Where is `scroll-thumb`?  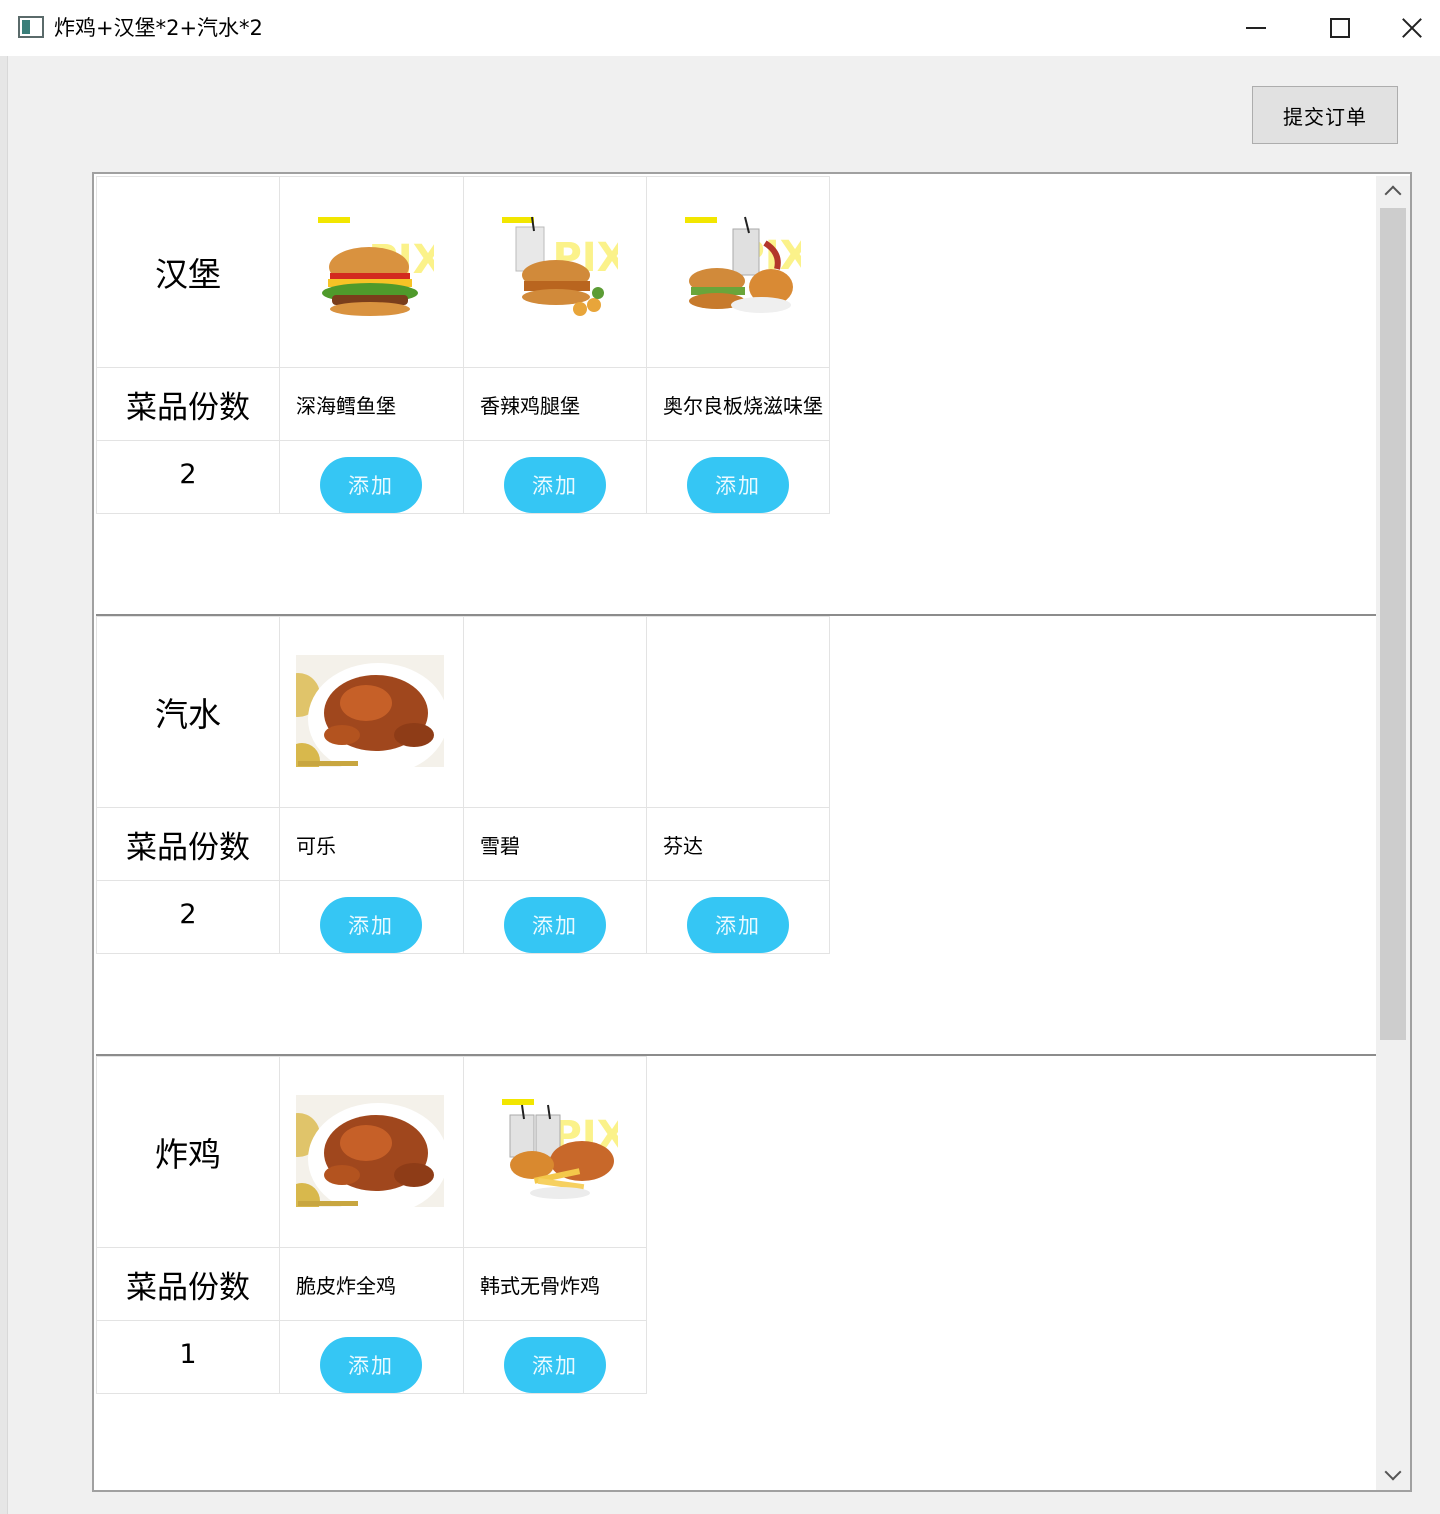
scroll-thumb is located at coordinates (1393, 624).